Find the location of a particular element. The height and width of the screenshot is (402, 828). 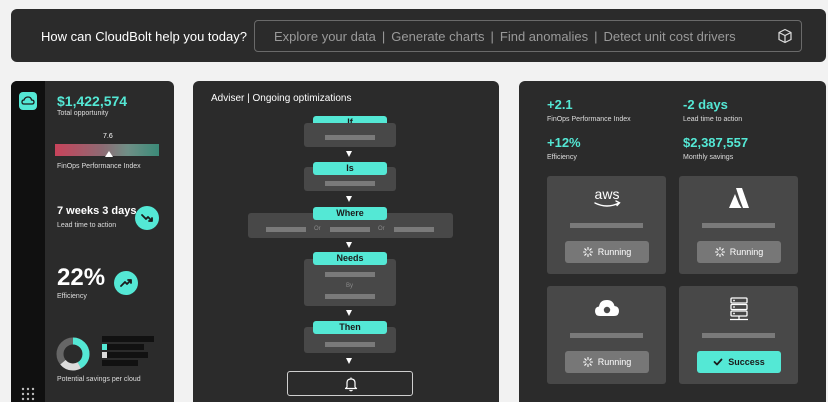

server-card: Success is located at coordinates (738, 335).